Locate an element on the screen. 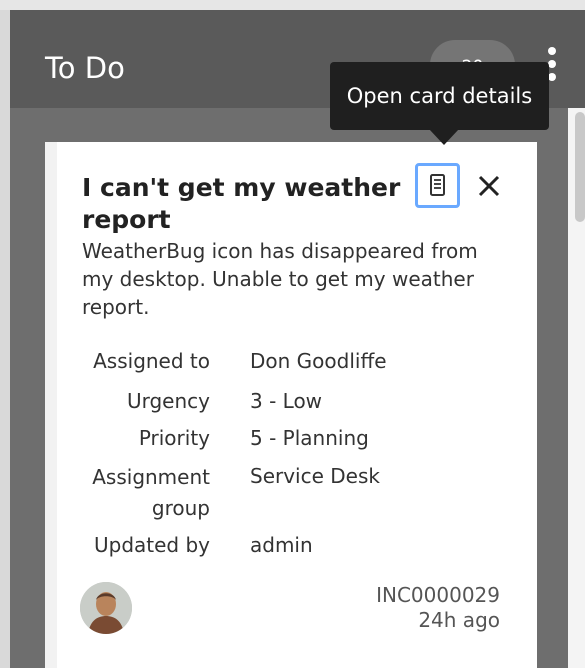  scrollbar is located at coordinates (580, 167).